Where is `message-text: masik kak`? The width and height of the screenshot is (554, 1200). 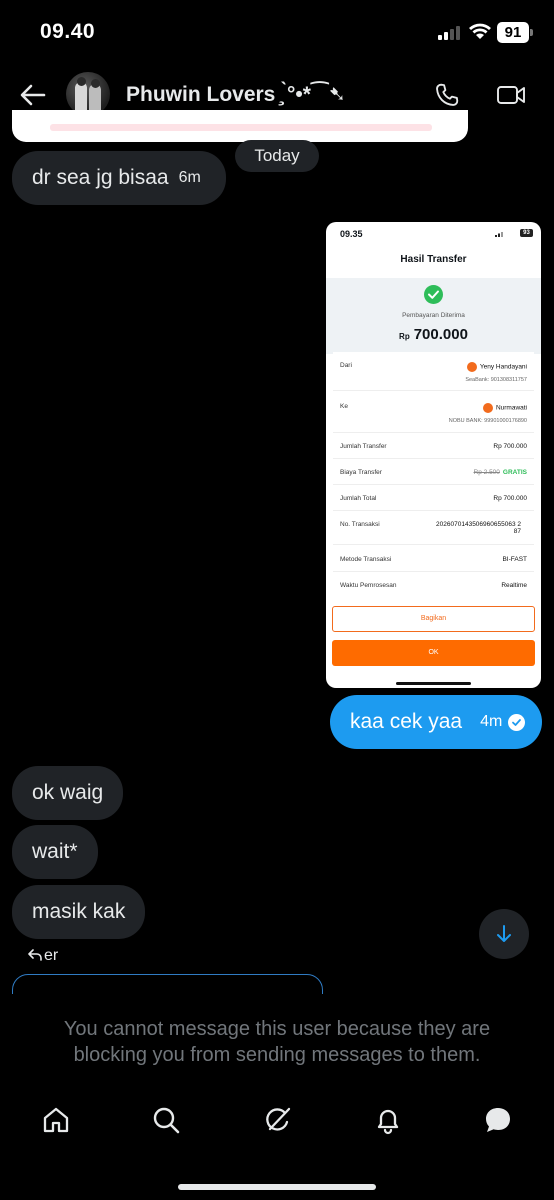 message-text: masik kak is located at coordinates (79, 911).